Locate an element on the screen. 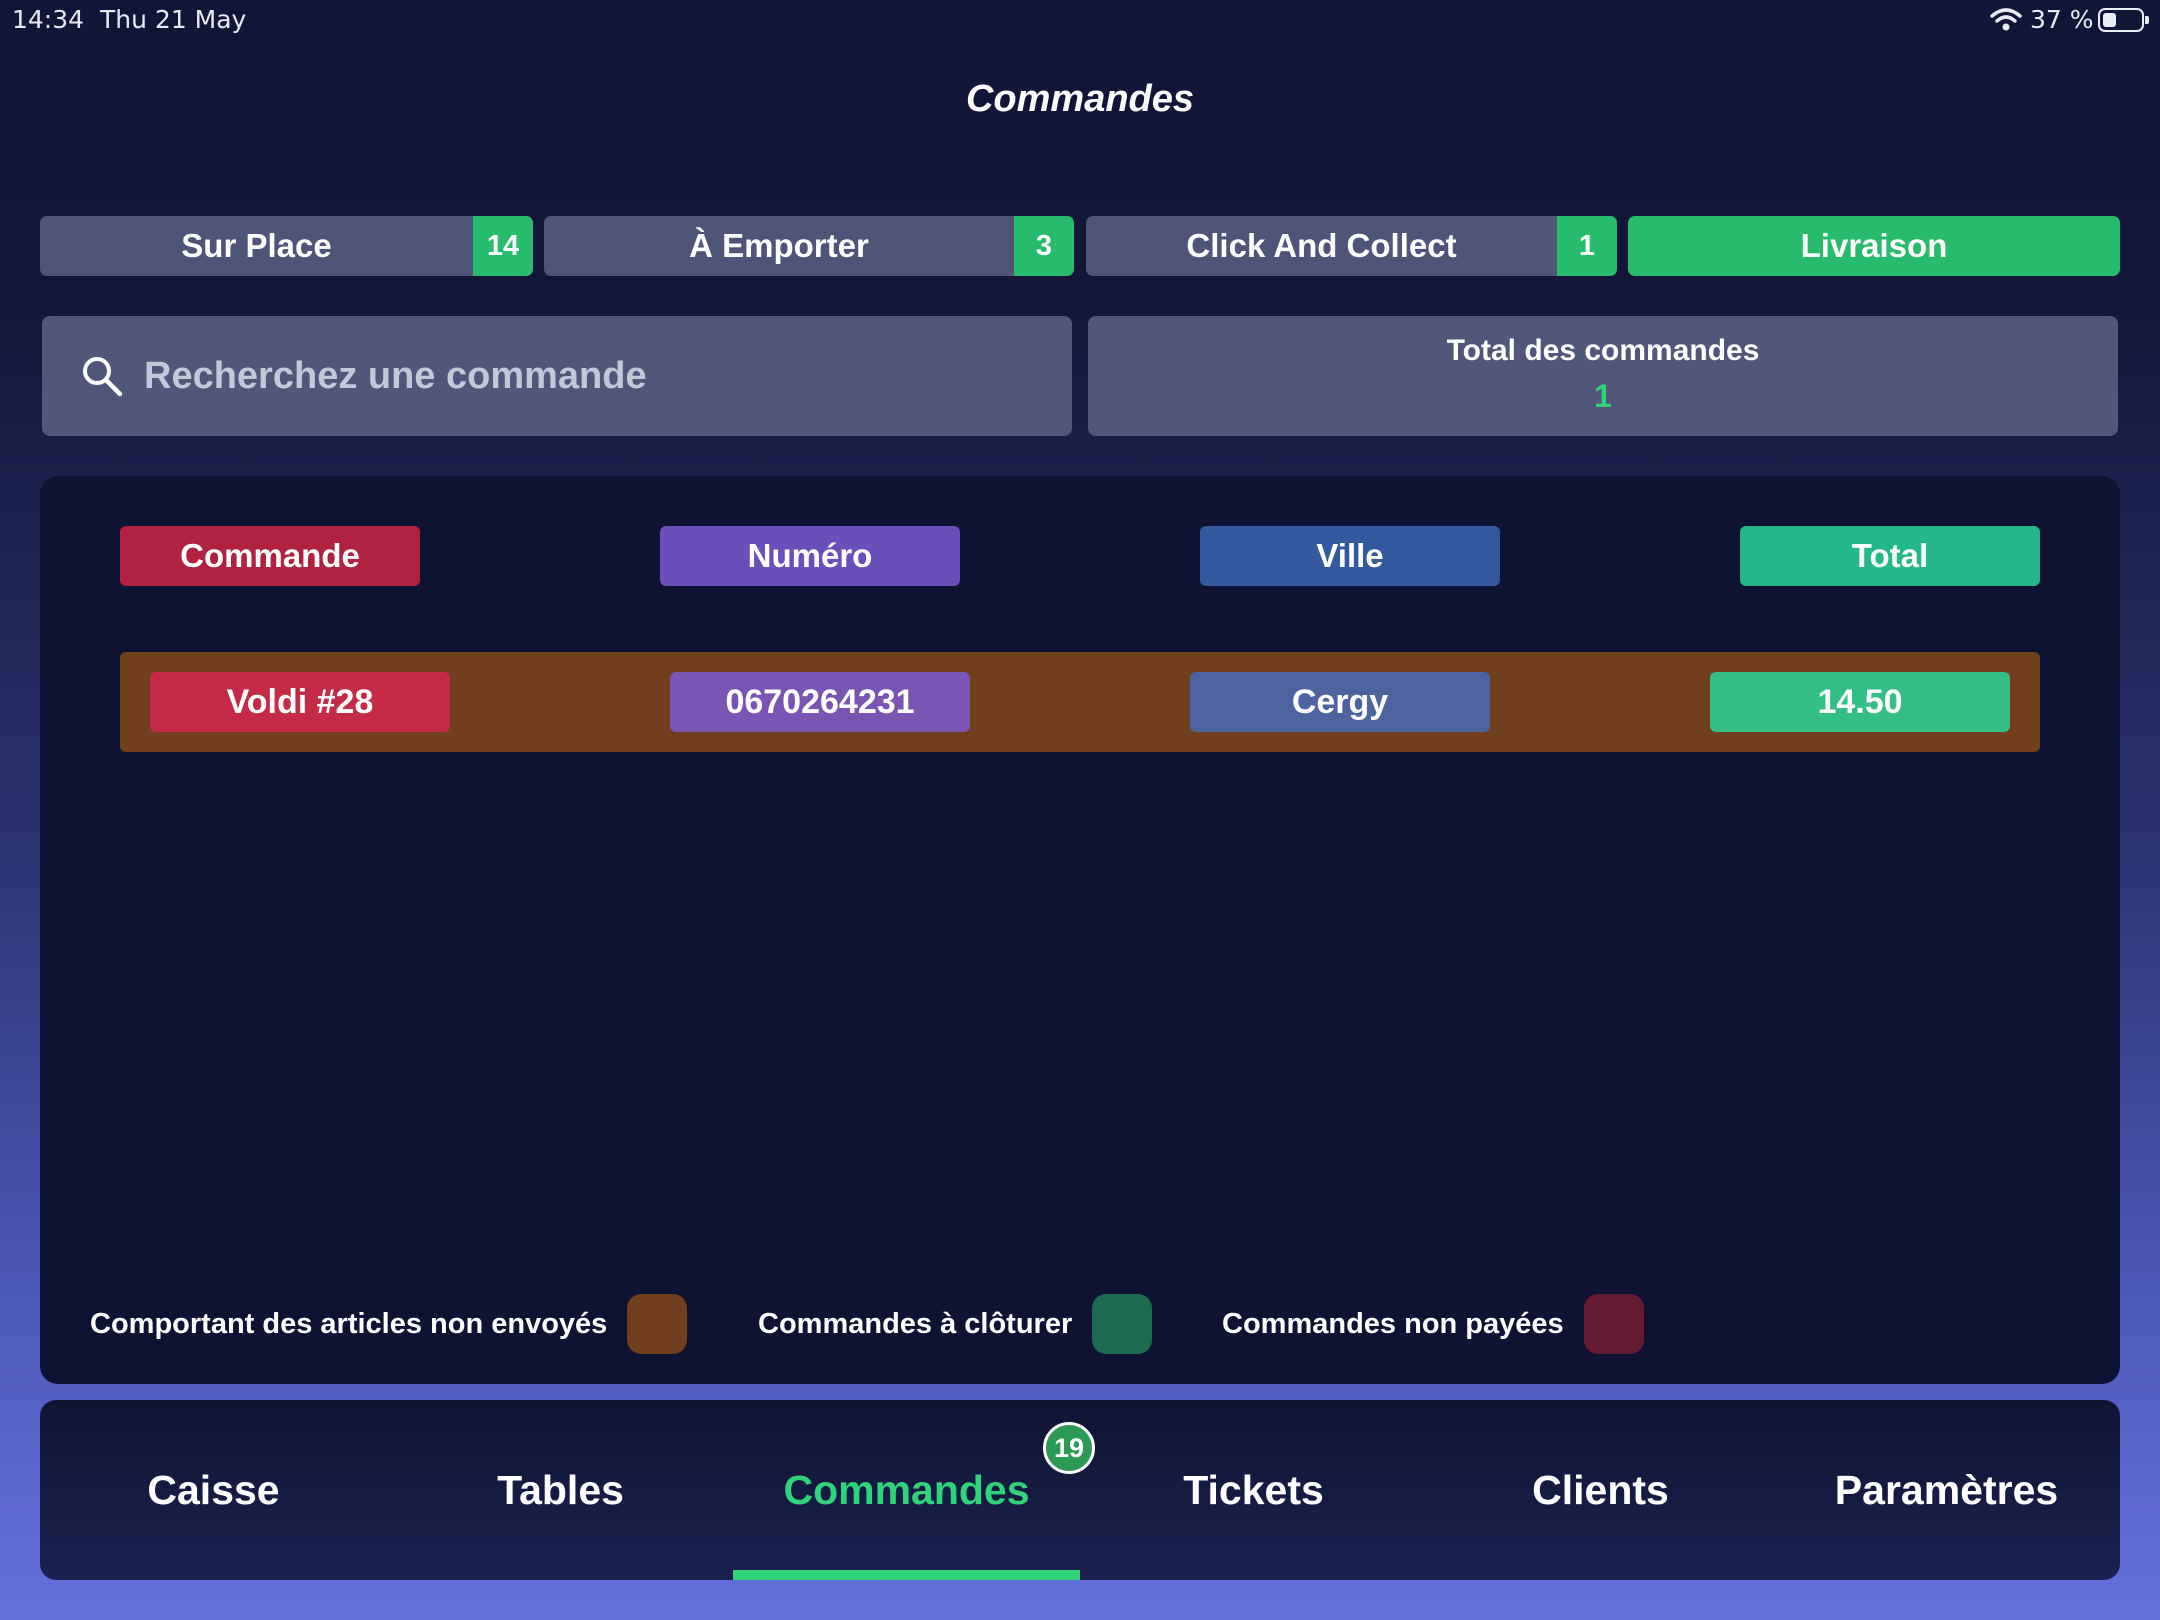  orders-total-value: 1 is located at coordinates (1603, 396).